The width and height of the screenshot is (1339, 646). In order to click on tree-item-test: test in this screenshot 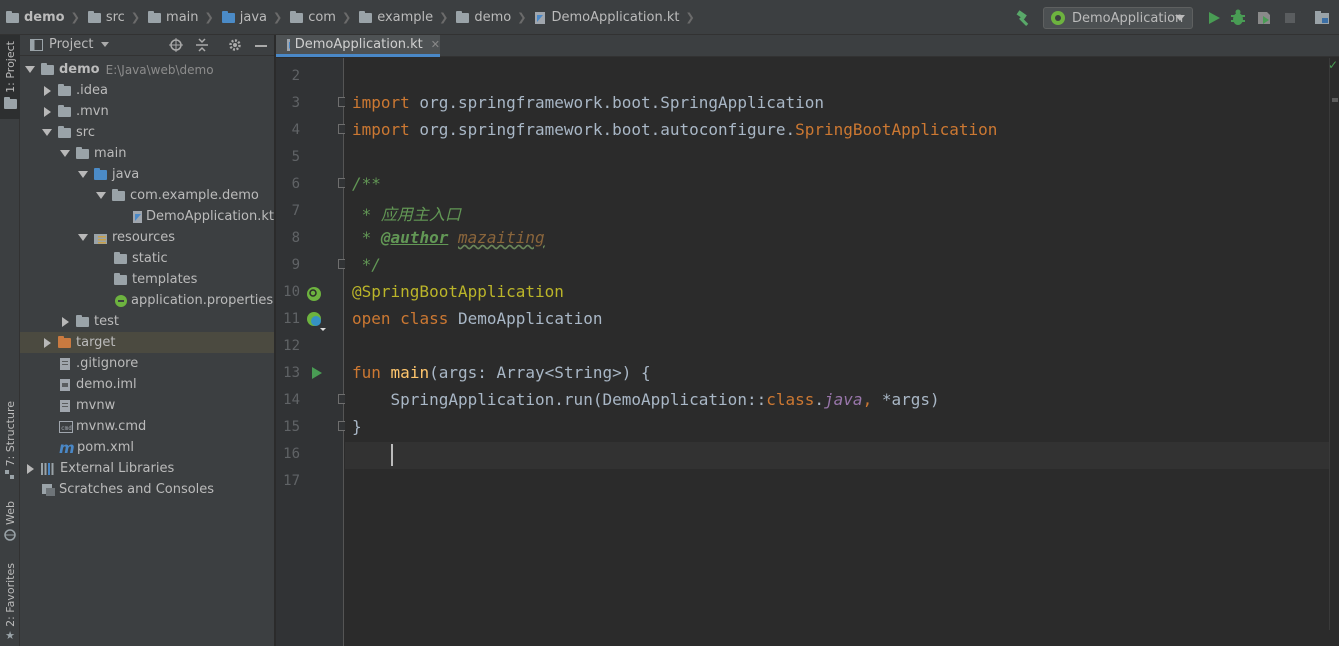, I will do `click(147, 321)`.